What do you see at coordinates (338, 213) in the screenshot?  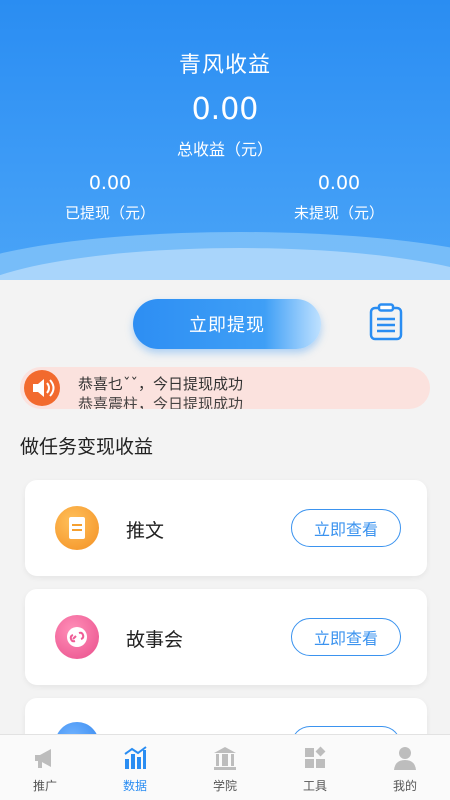 I see `unwithdrawn-label: 未提现（元）` at bounding box center [338, 213].